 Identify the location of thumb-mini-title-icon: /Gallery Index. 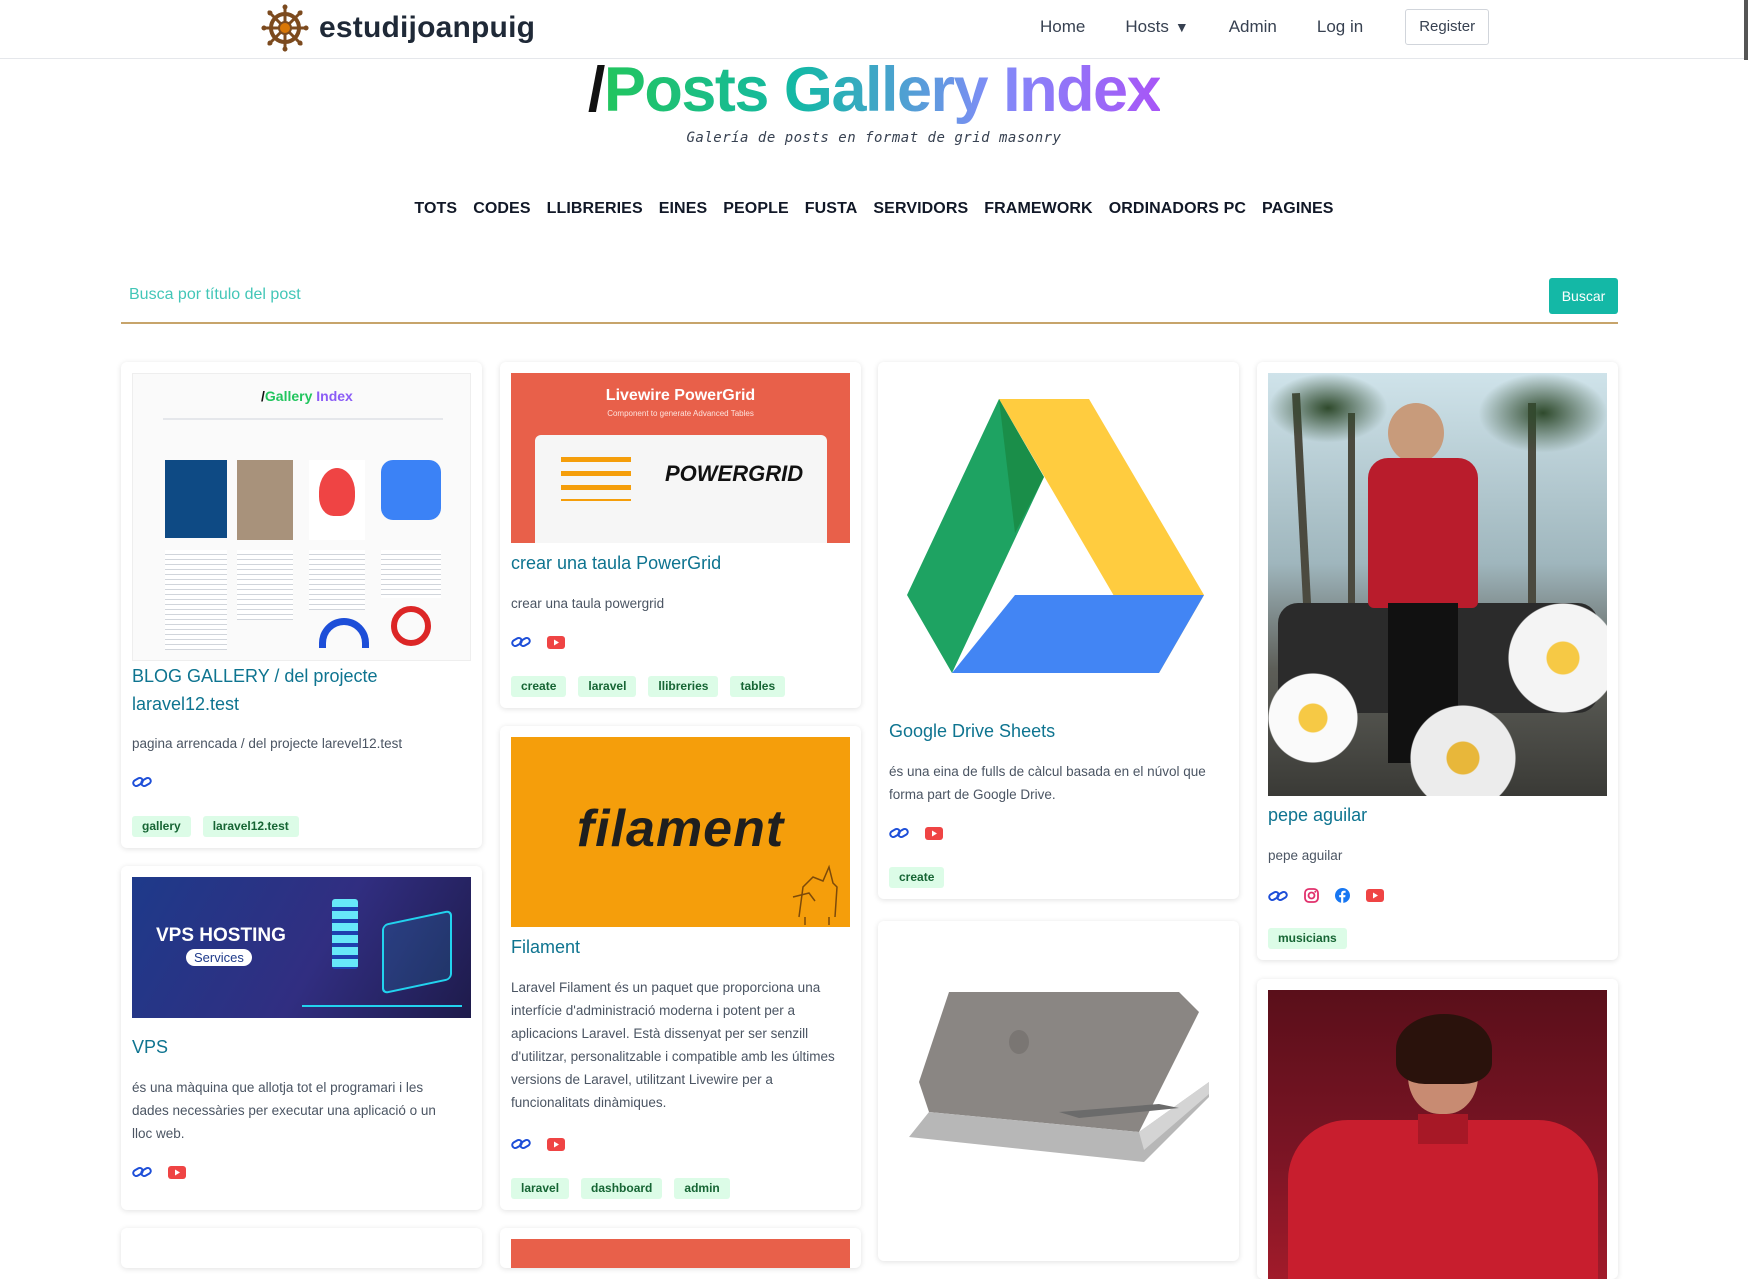
(307, 396).